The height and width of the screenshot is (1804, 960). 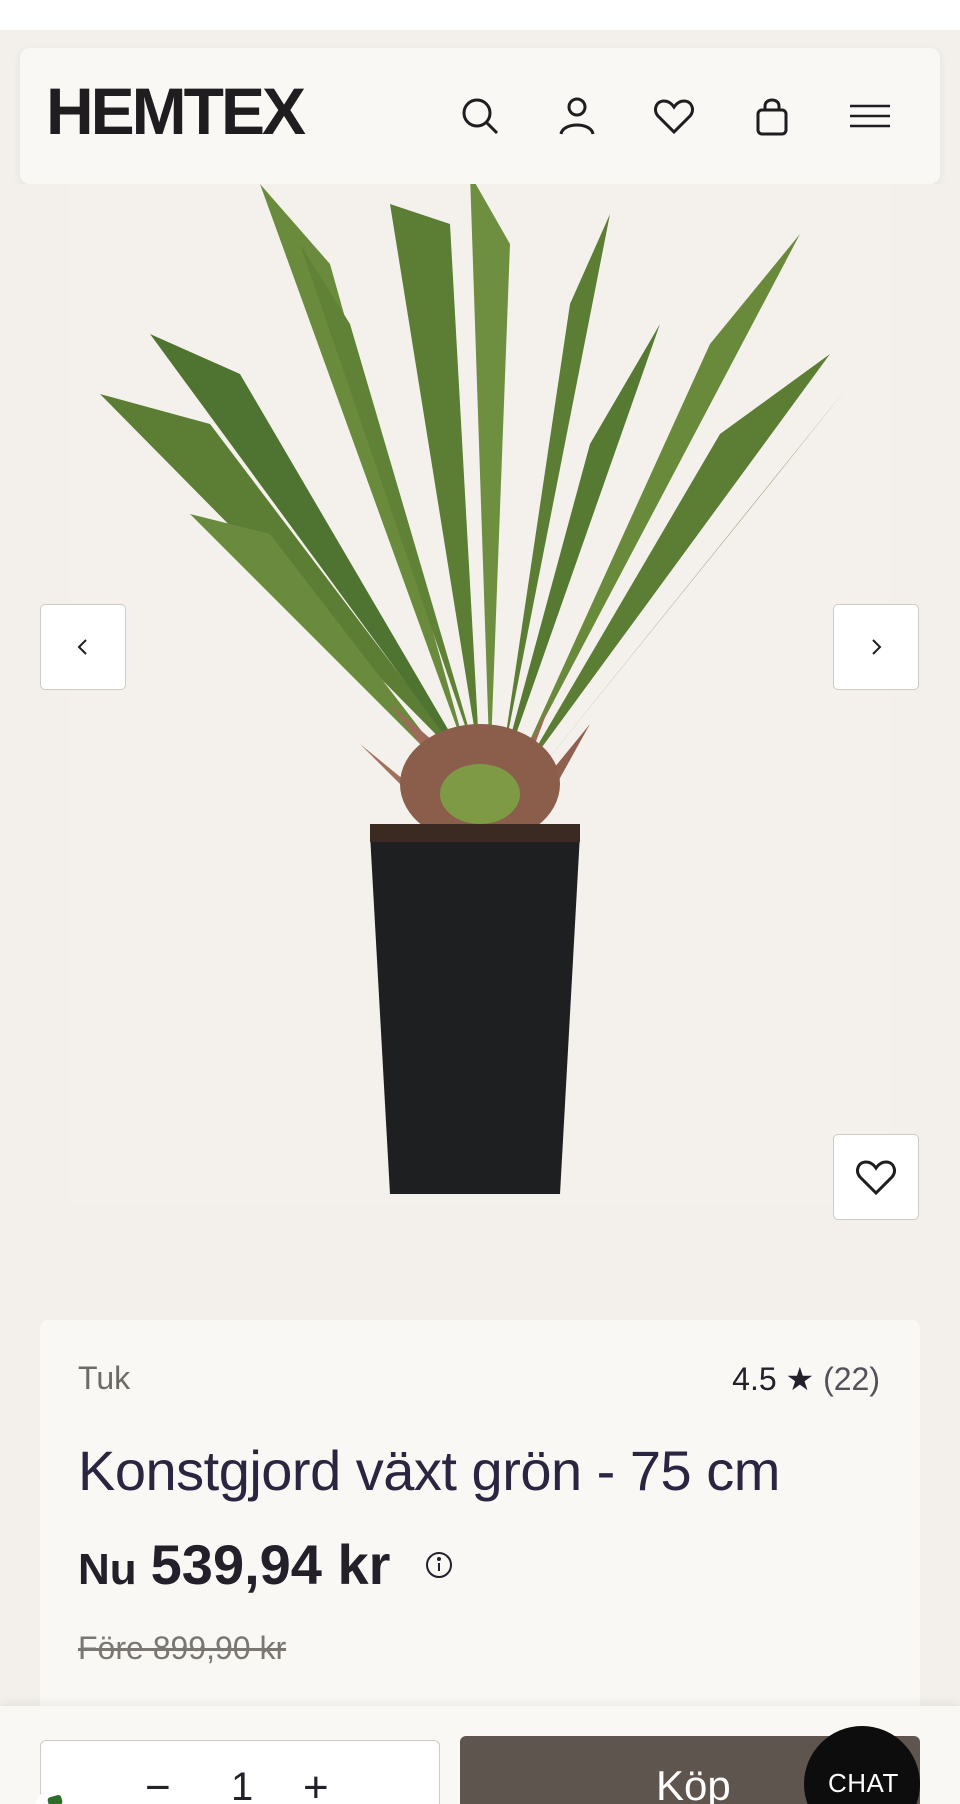 What do you see at coordinates (107, 1569) in the screenshot?
I see `price-prefix: Nu` at bounding box center [107, 1569].